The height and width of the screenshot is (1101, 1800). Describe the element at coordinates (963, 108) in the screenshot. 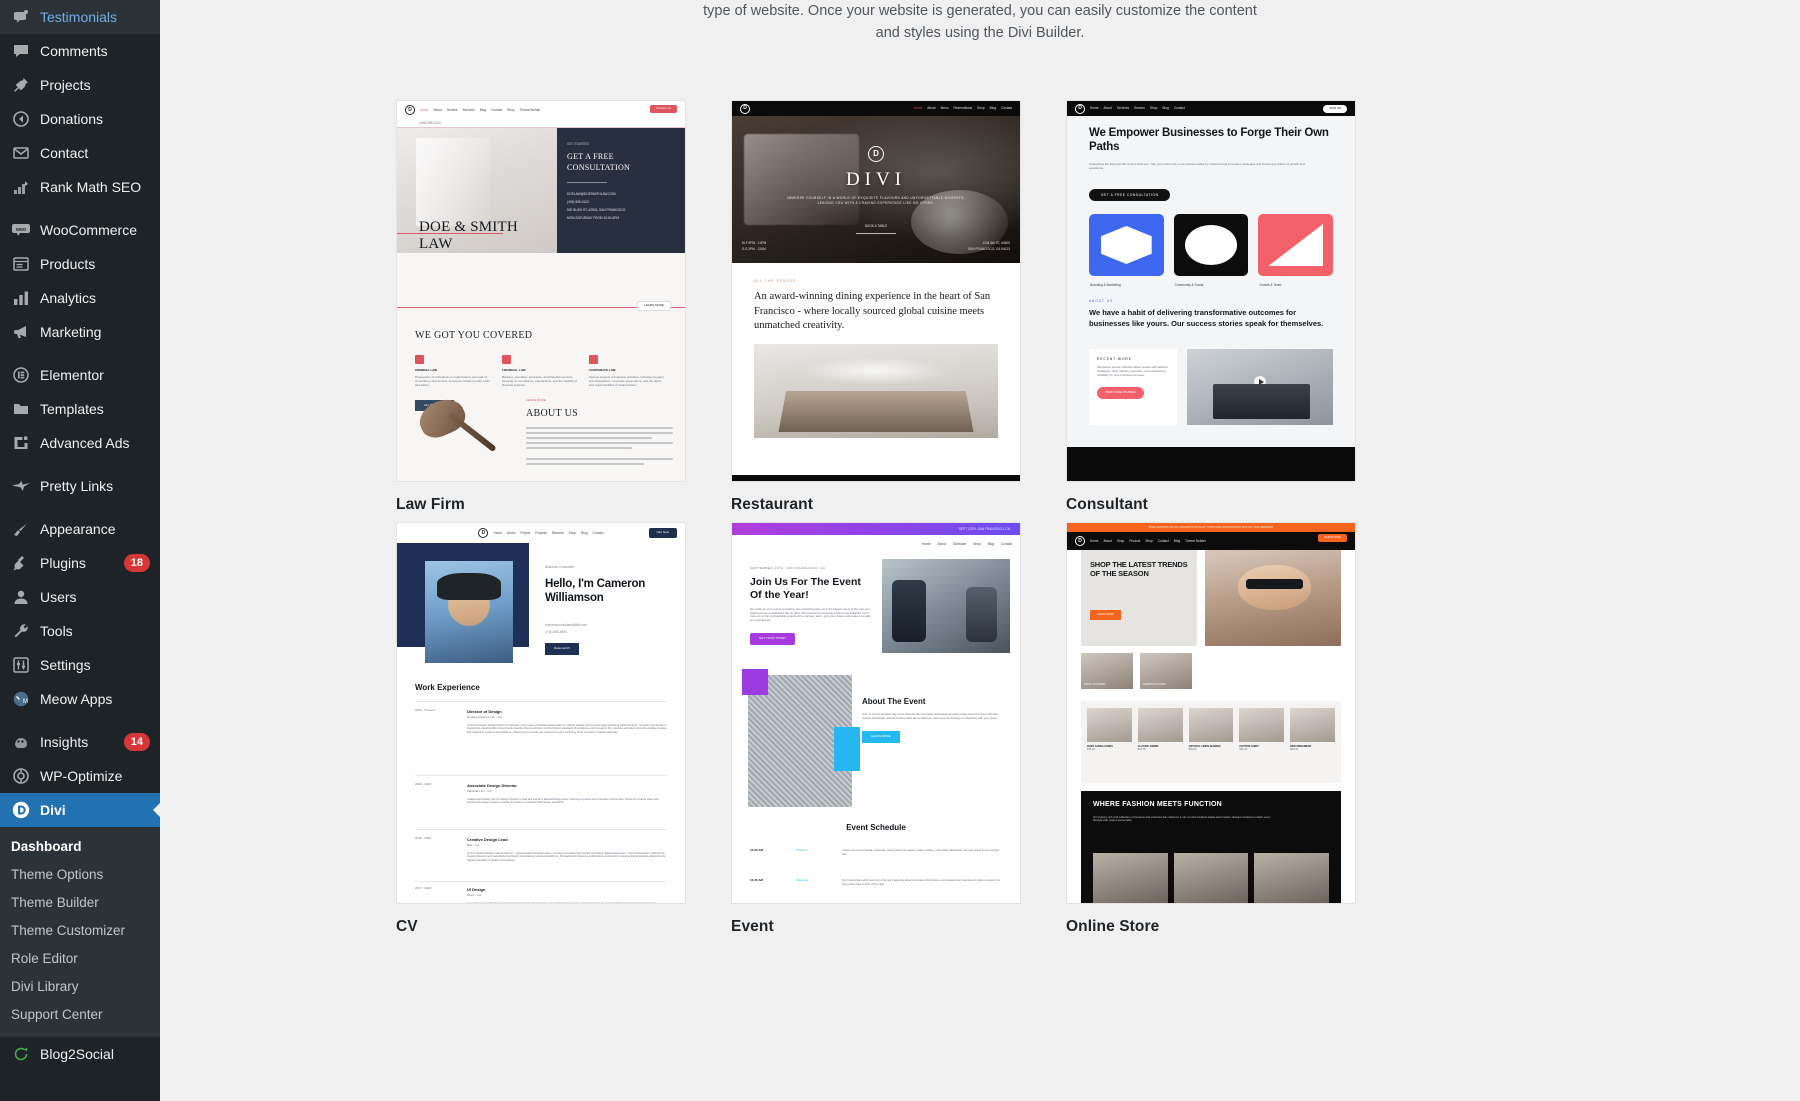

I see `mock-nav-link: Reservations` at that location.